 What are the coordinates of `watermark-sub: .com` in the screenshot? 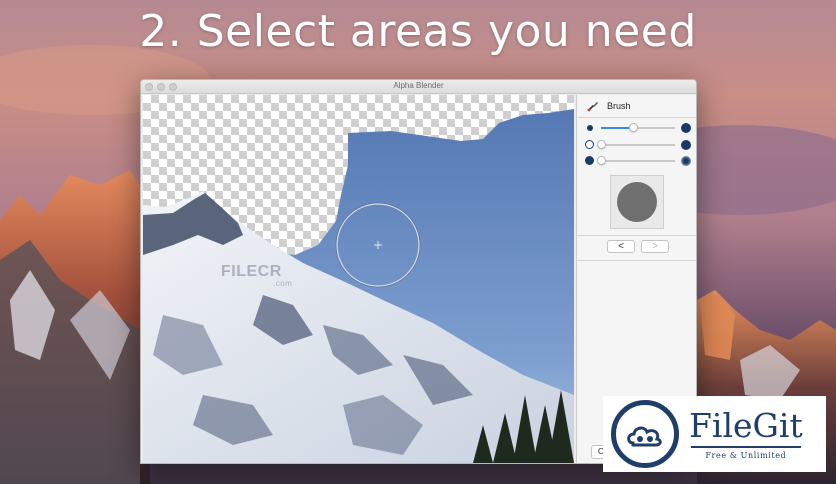 It's located at (283, 283).